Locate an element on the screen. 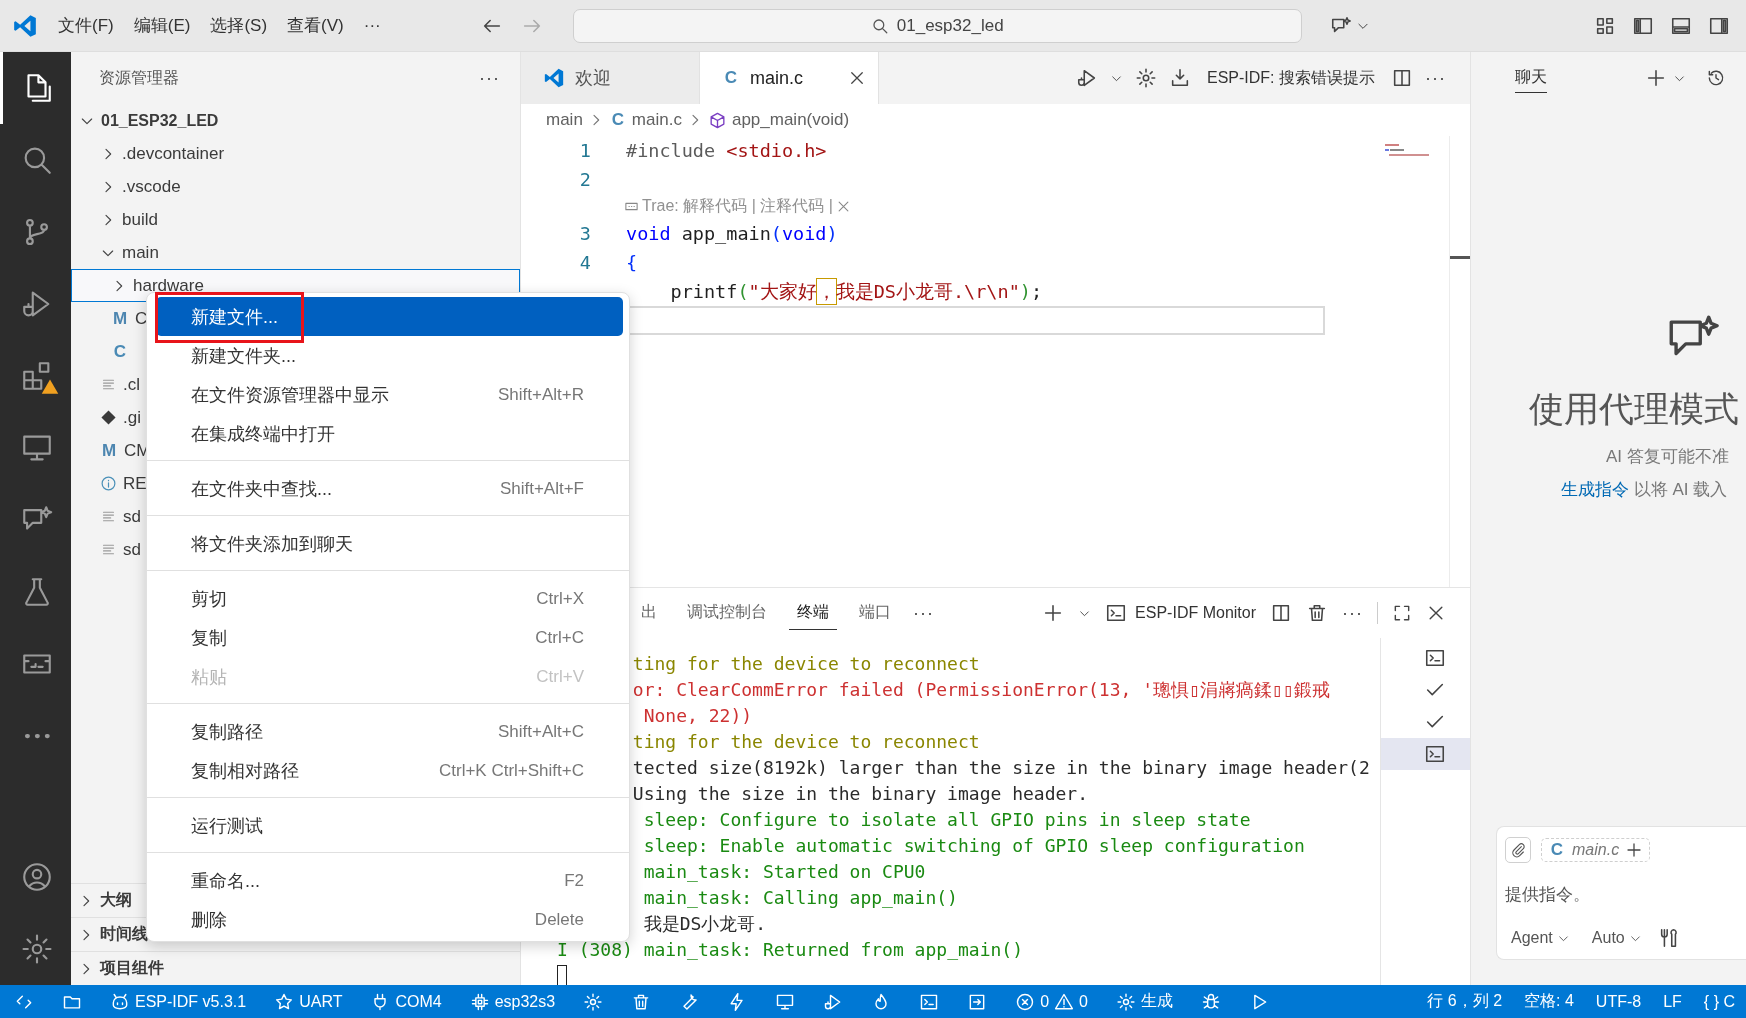  line-number: 2 is located at coordinates (585, 179).